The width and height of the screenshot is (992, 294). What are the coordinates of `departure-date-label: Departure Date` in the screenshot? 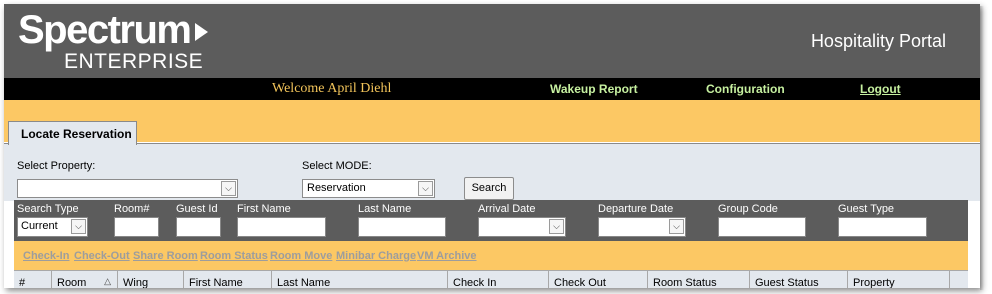 It's located at (636, 209).